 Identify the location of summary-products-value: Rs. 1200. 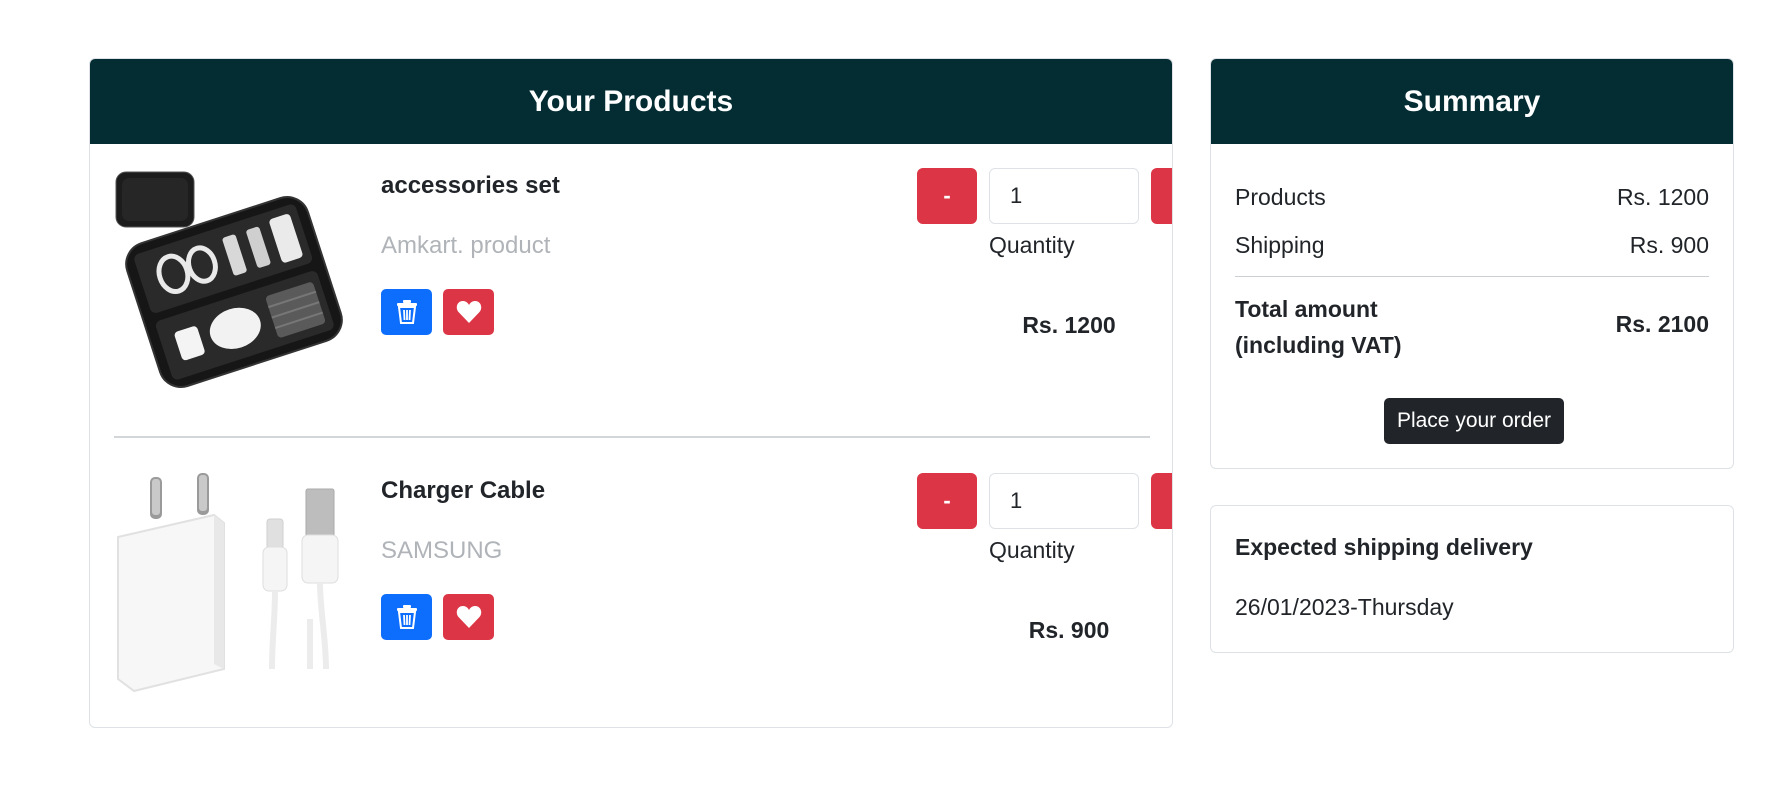
(1662, 197).